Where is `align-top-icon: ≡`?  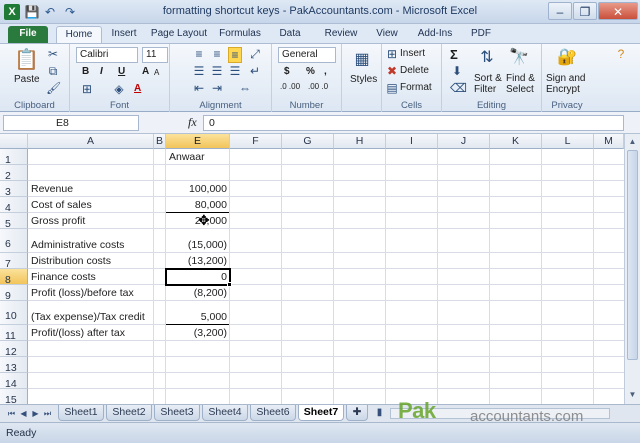
align-top-icon: ≡ is located at coordinates (199, 54).